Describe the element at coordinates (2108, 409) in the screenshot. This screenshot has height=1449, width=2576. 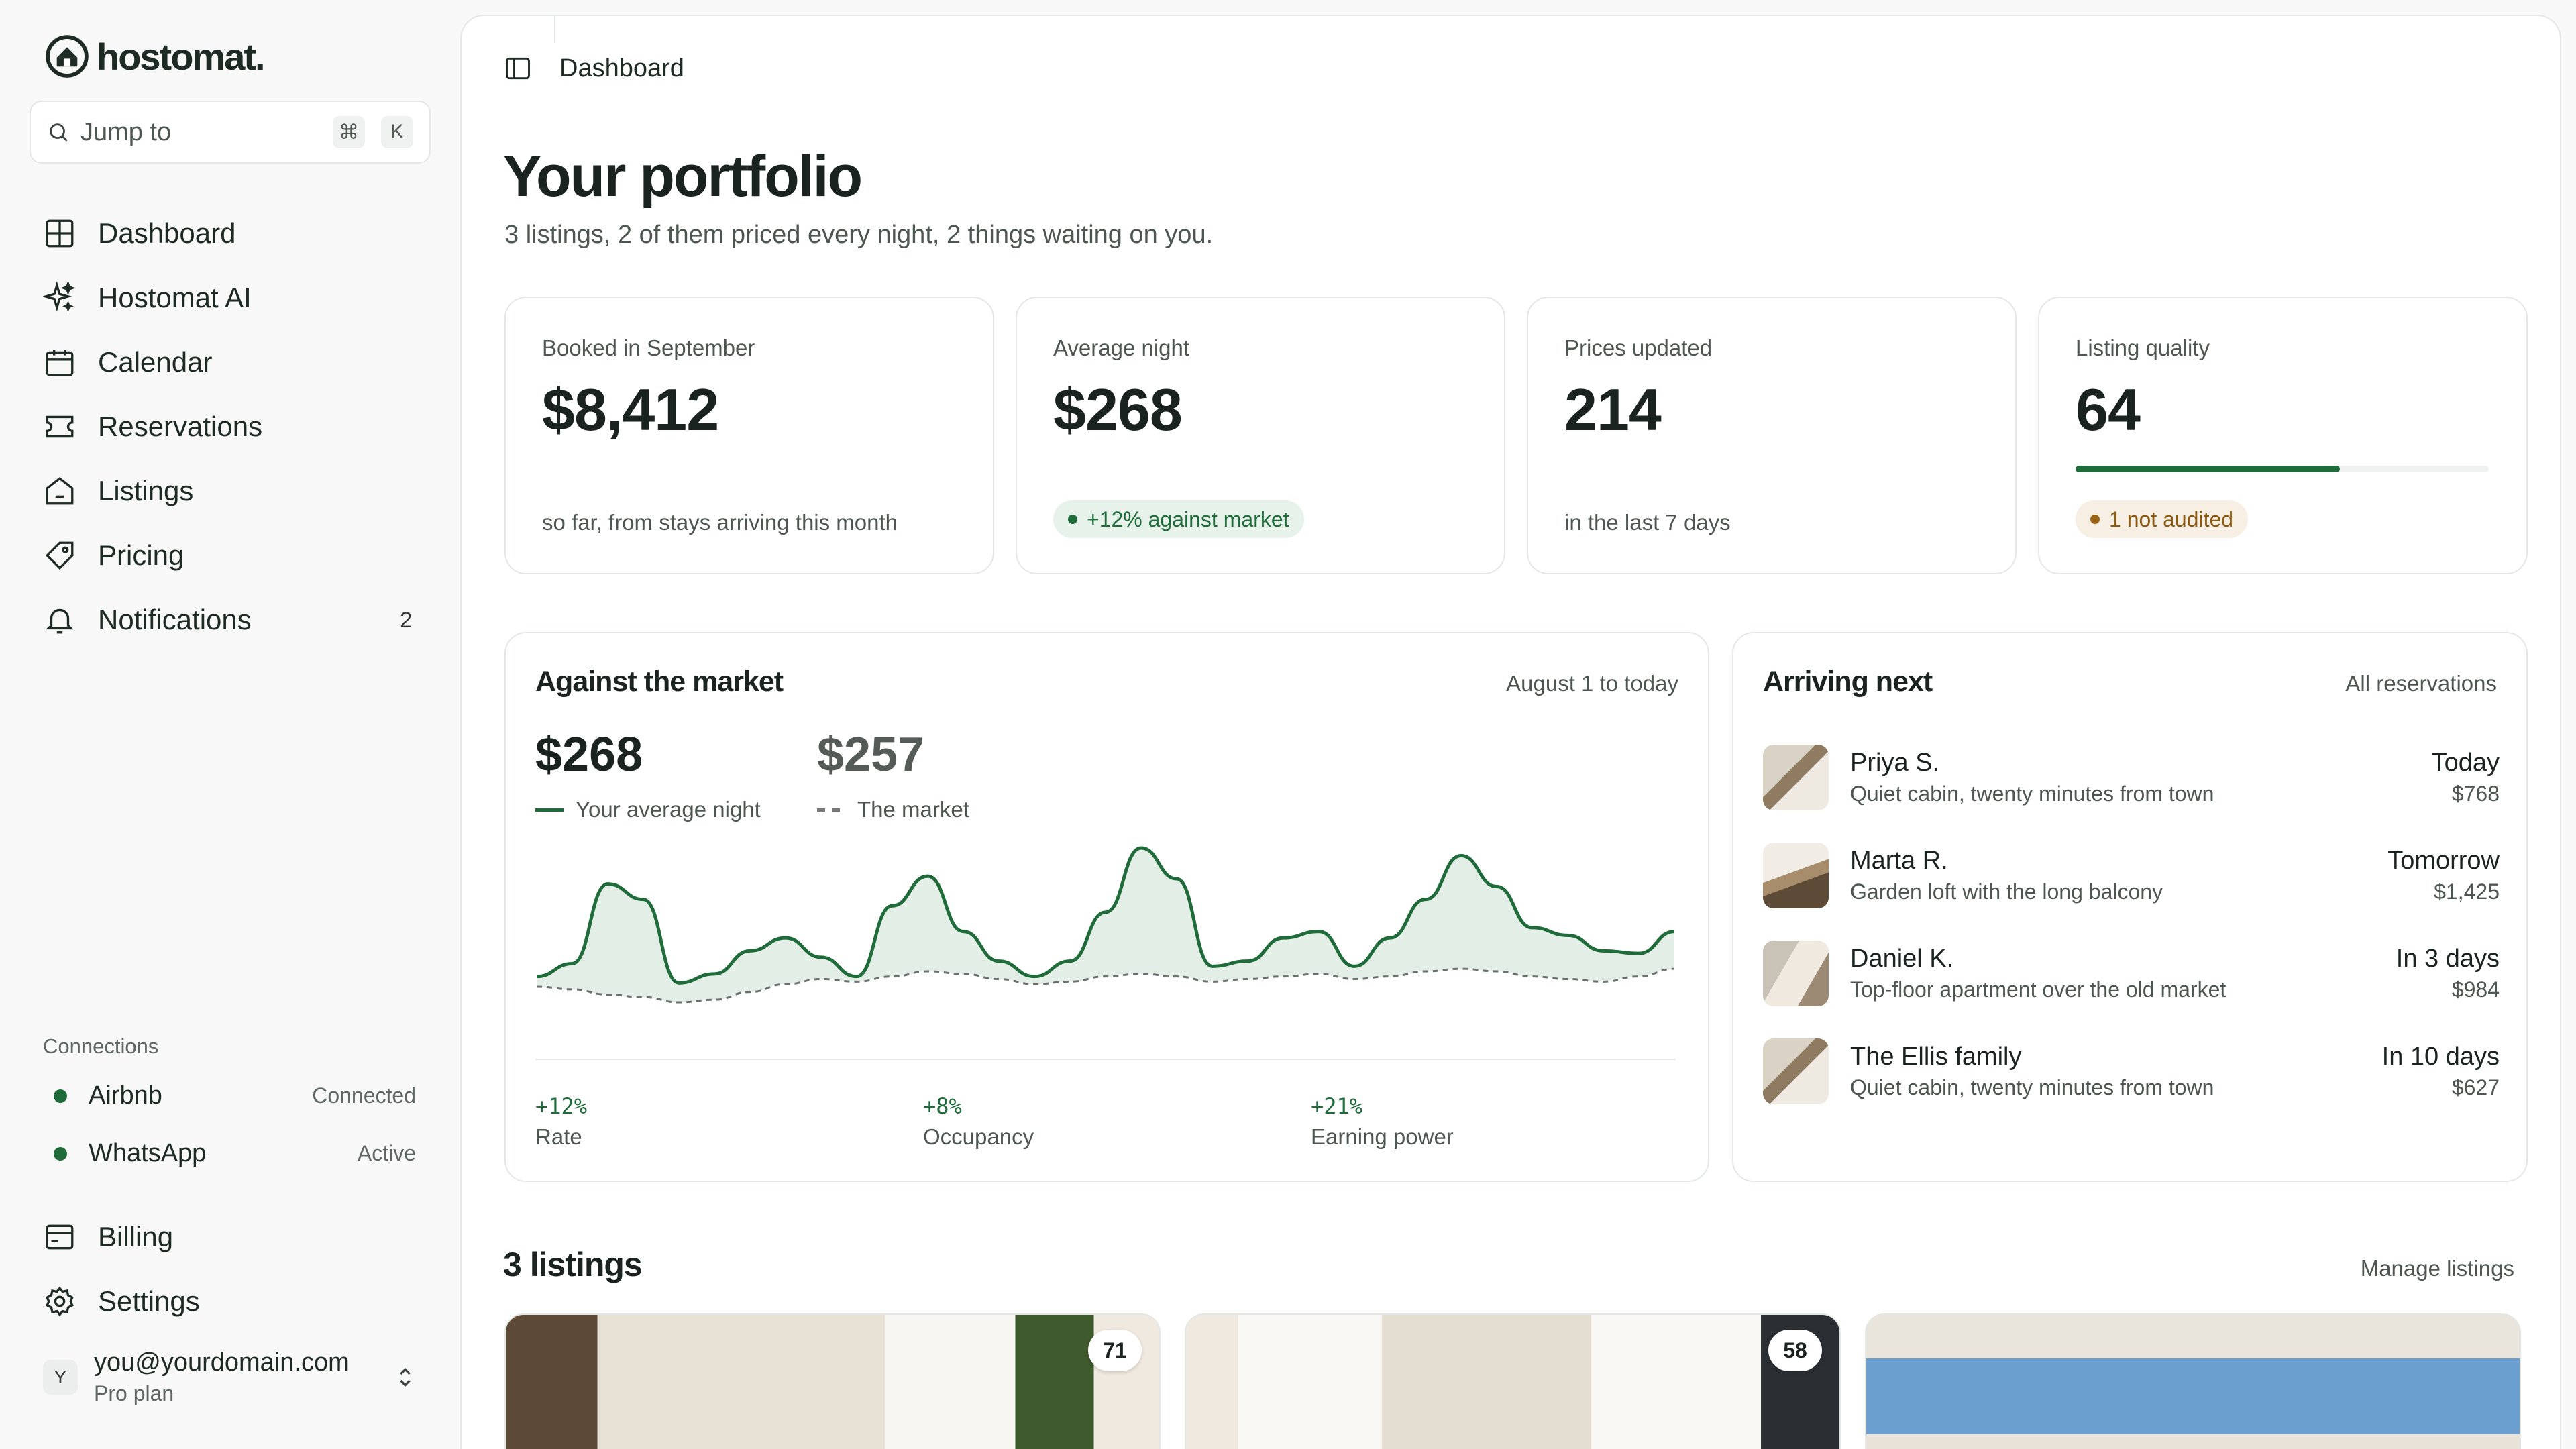
I see `stat-value: 64` at that location.